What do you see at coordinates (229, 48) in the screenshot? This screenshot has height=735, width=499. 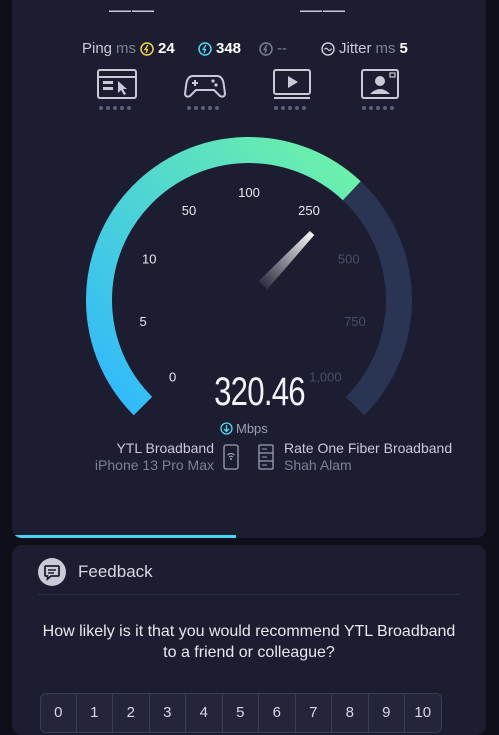 I see `download-latency-value: 348` at bounding box center [229, 48].